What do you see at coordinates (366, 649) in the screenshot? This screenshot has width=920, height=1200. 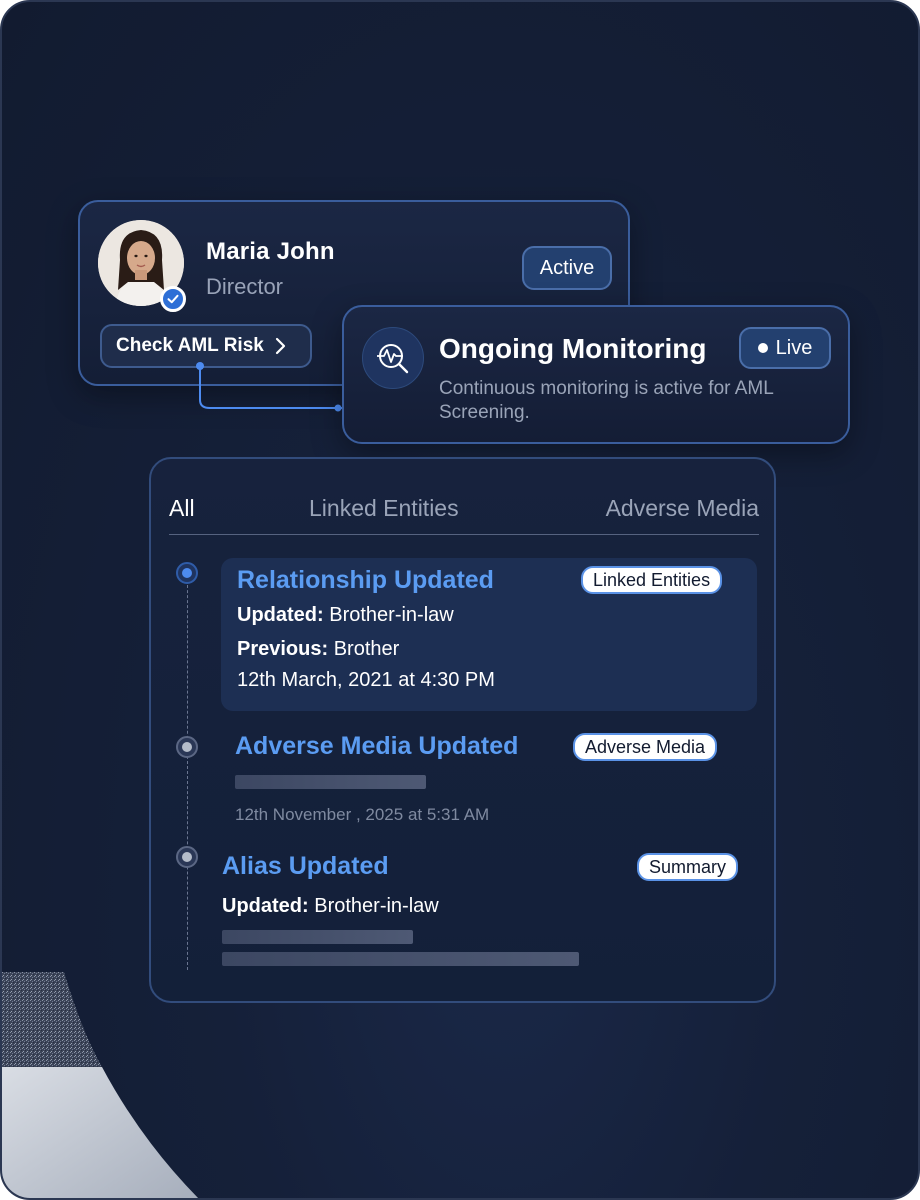 I see `previous-value: Brother` at bounding box center [366, 649].